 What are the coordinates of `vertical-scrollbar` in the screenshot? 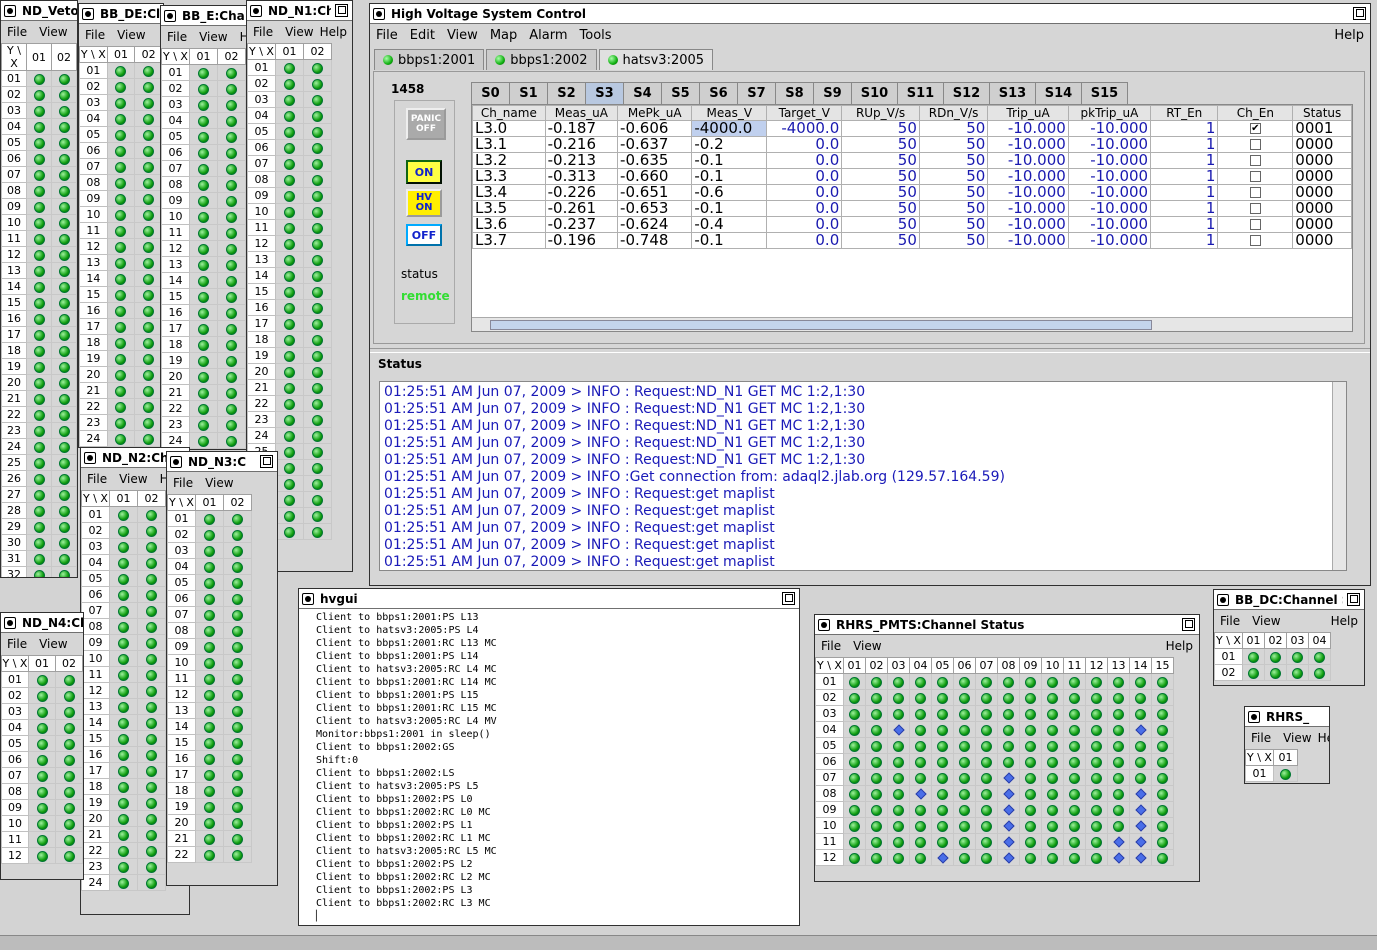 It's located at (1339, 476).